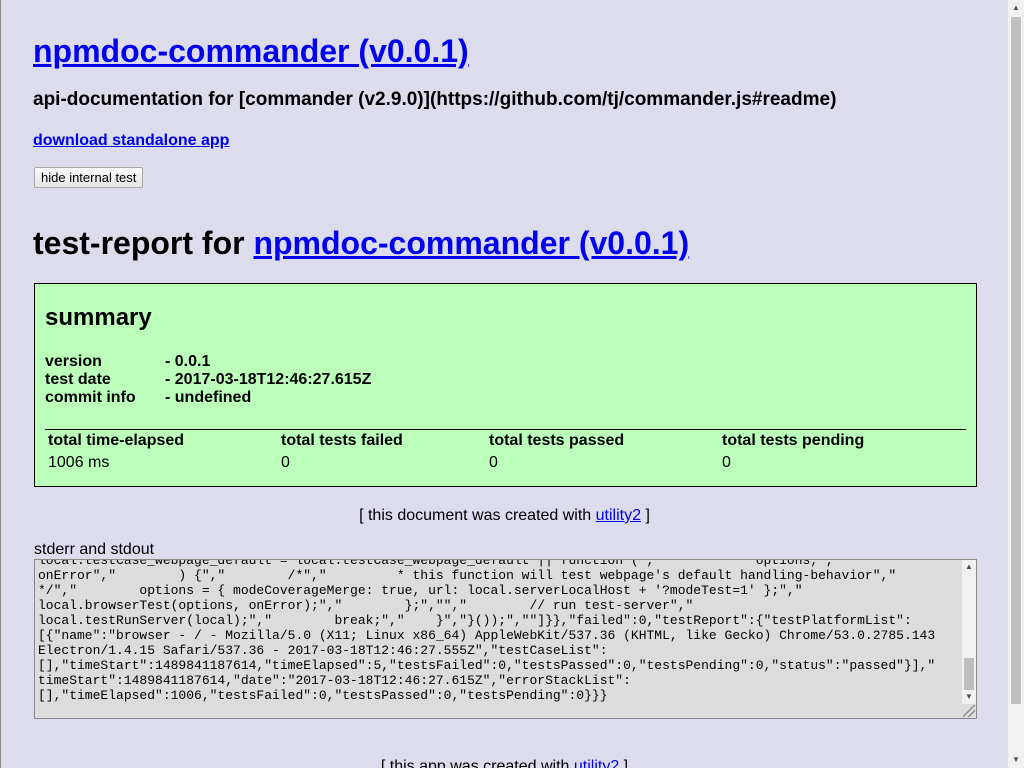 This screenshot has width=1024, height=768. I want to click on scroll-up-arrow-icon: ▲, so click(969, 567).